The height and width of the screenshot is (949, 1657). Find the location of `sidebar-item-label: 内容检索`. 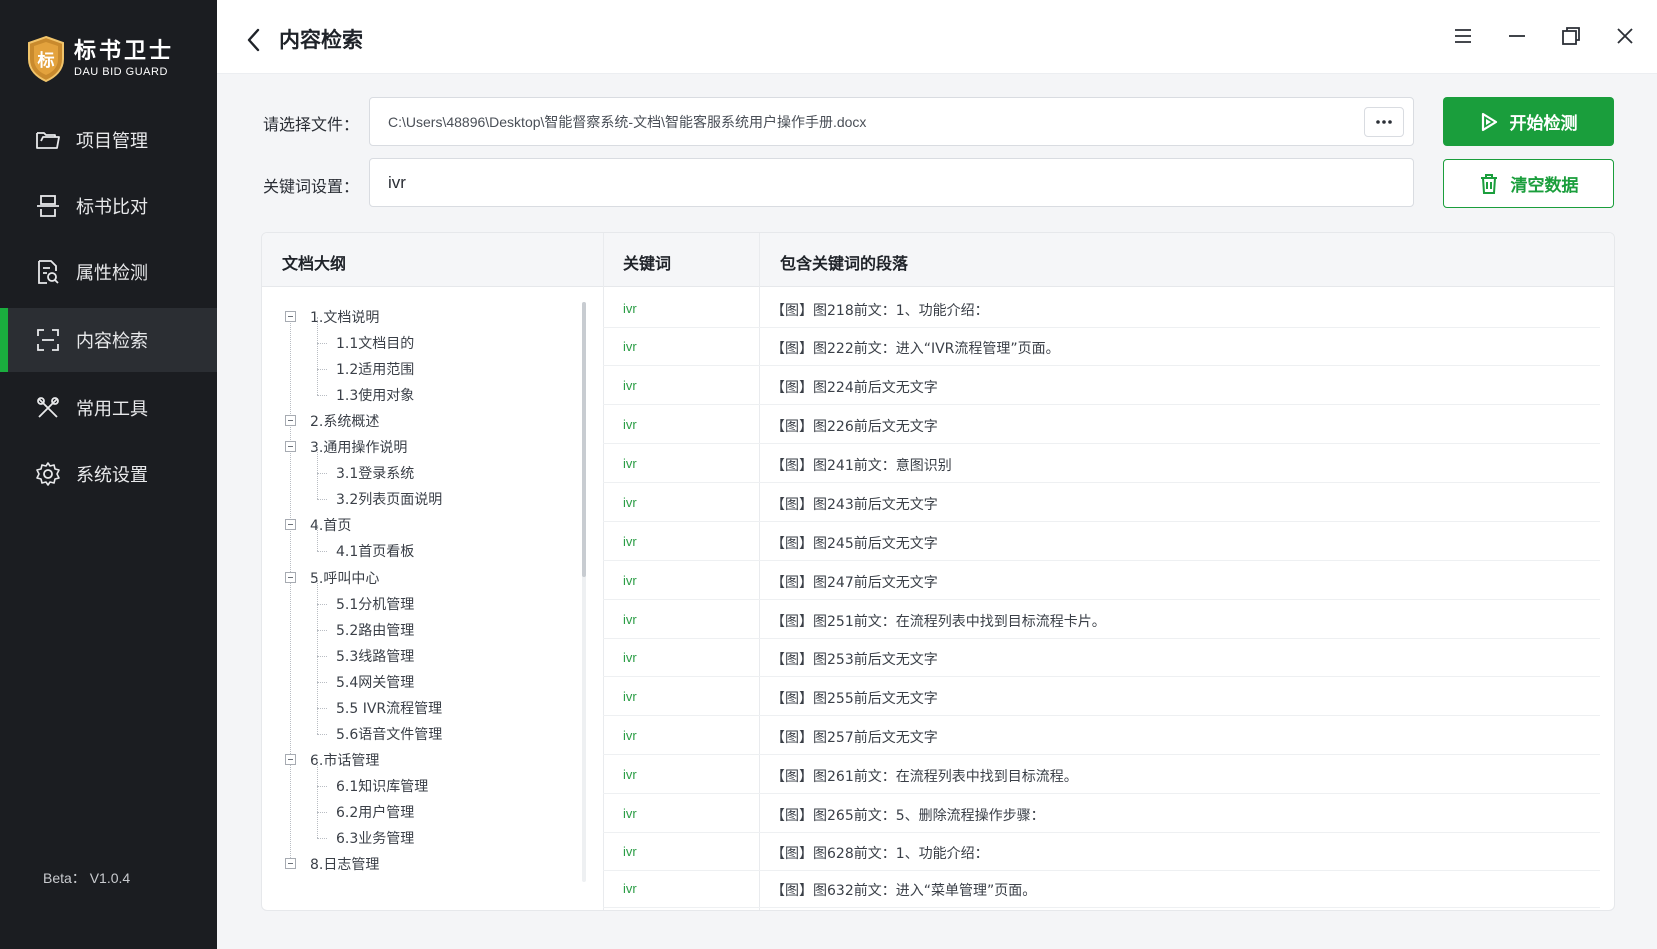

sidebar-item-label: 内容检索 is located at coordinates (112, 341).